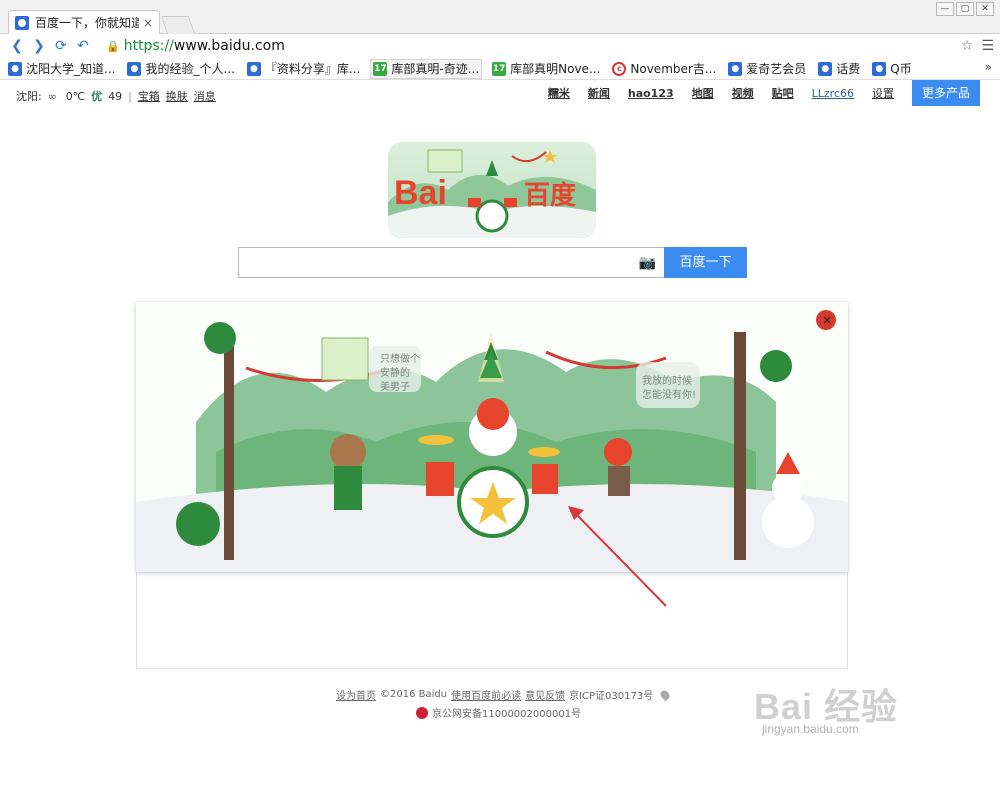  I want to click on new-tab-button, so click(178, 25).